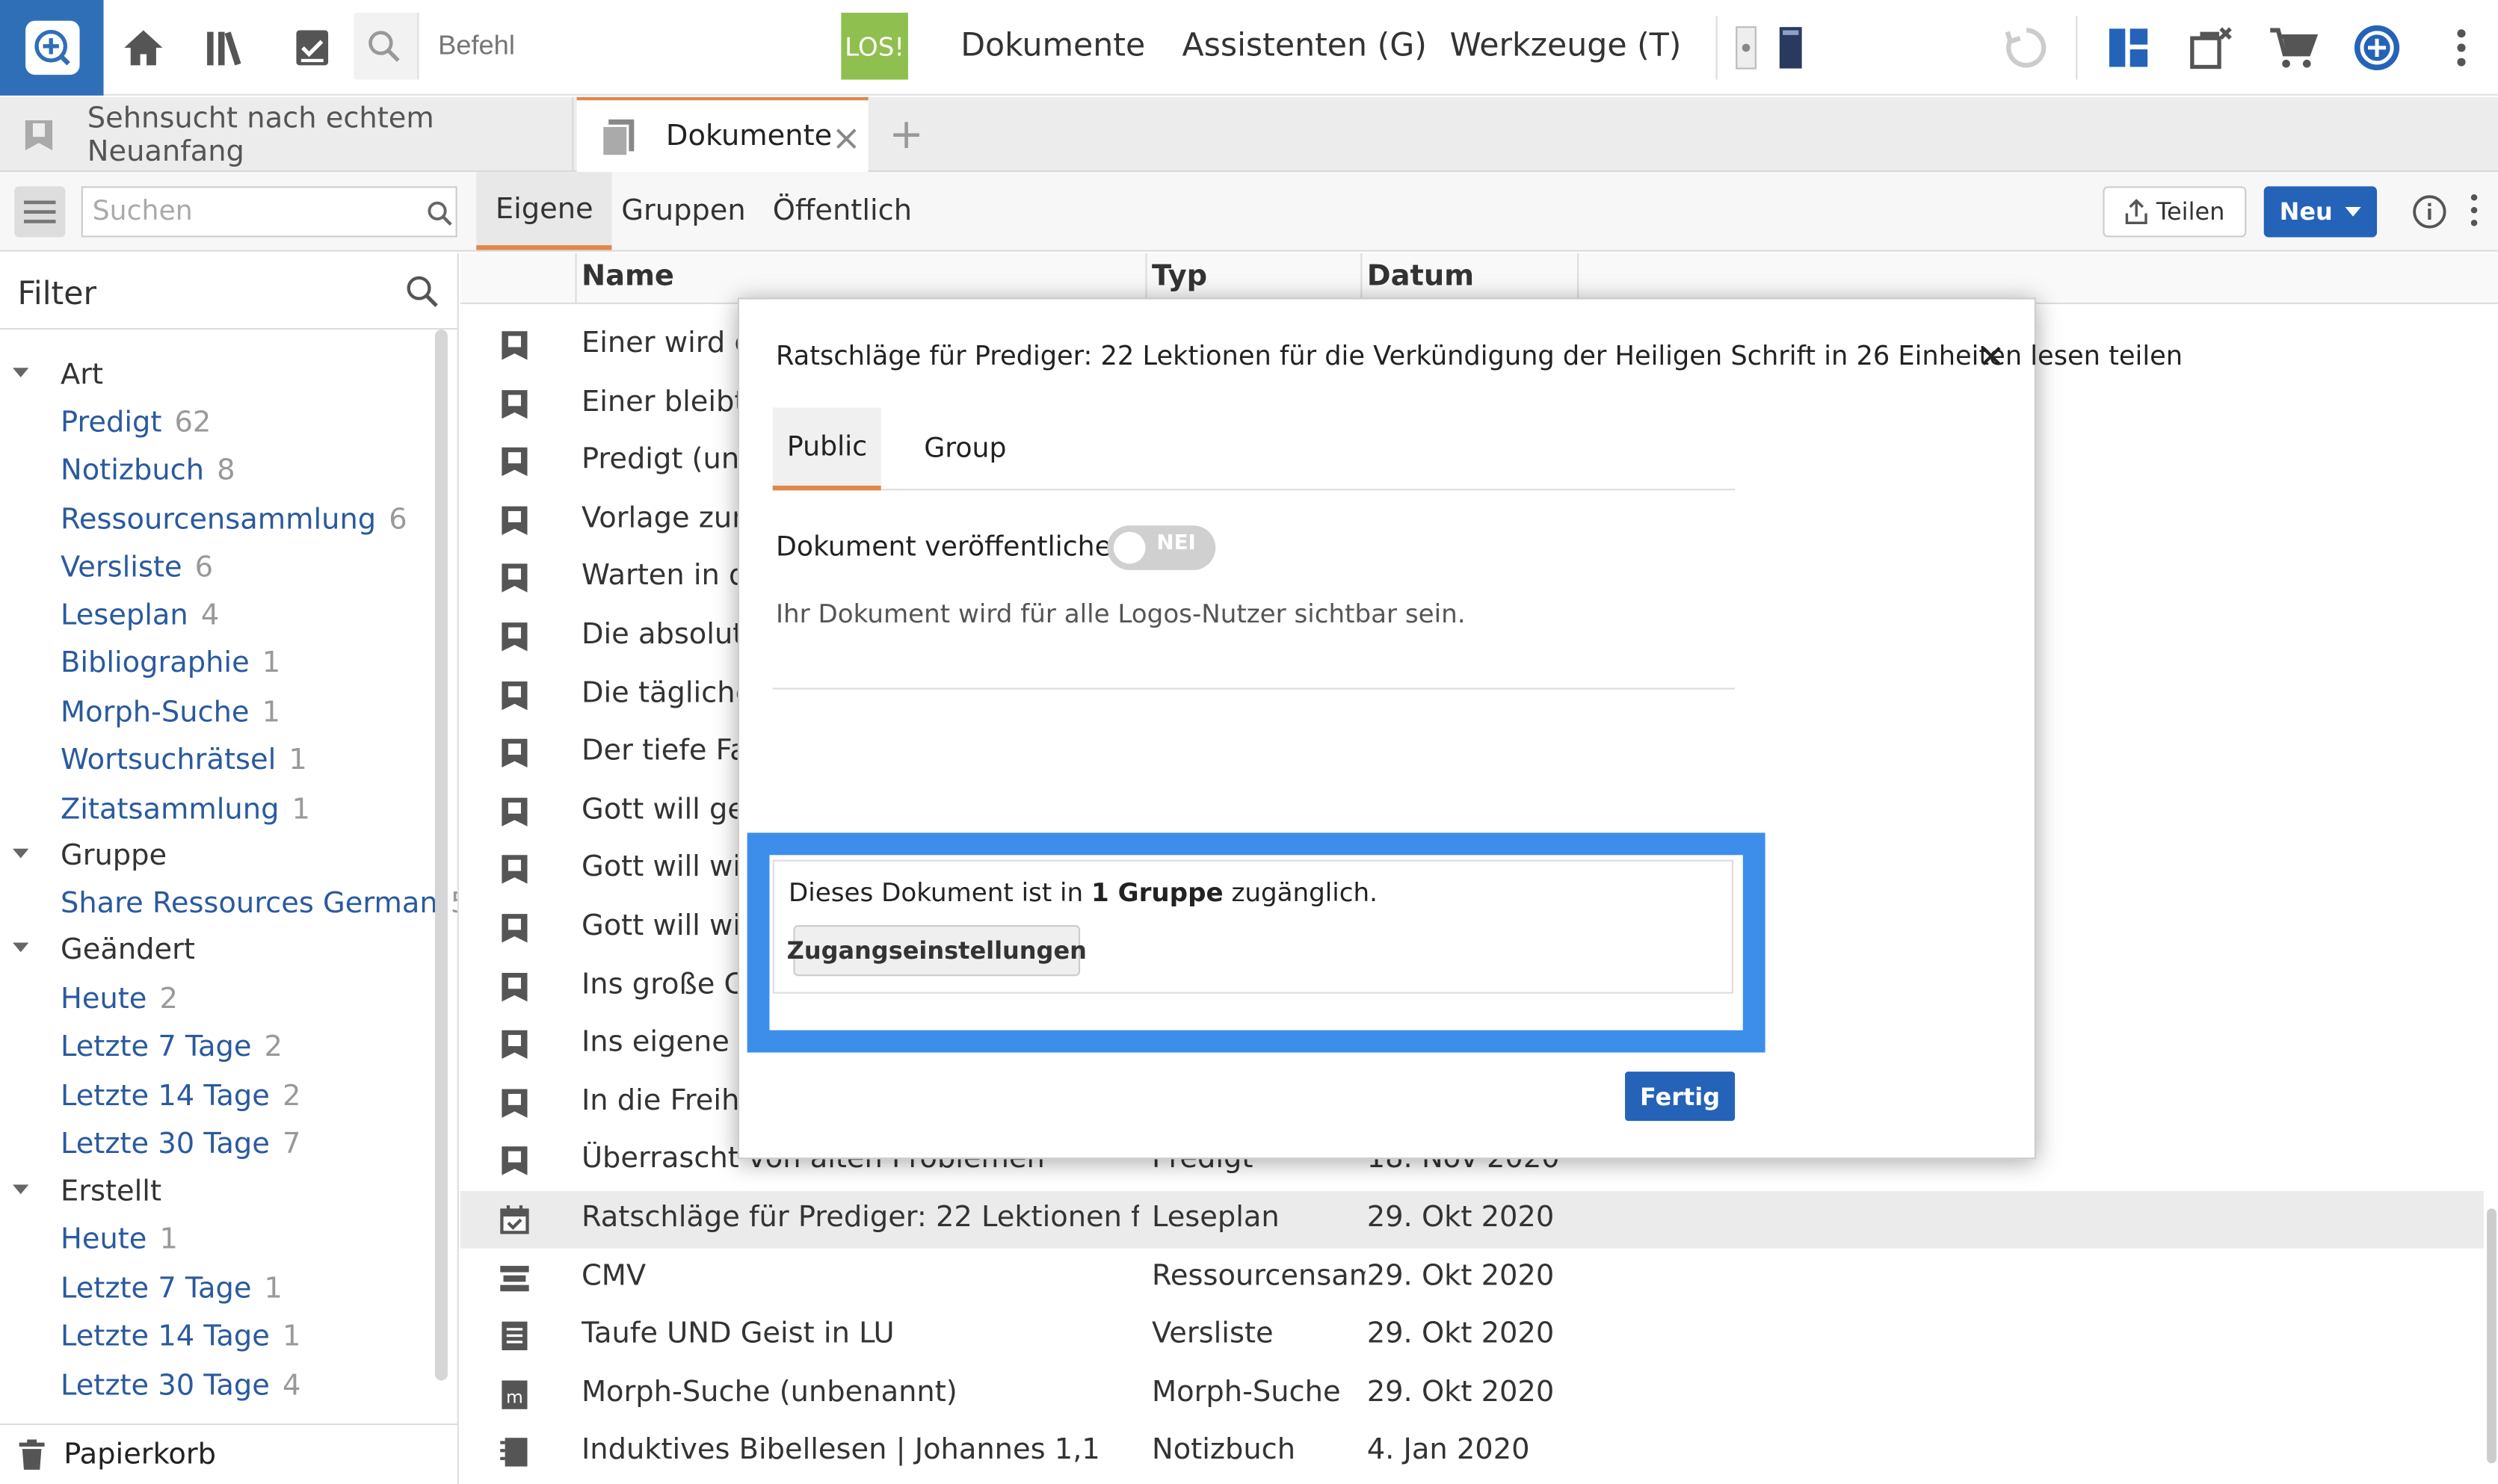 Image resolution: width=2498 pixels, height=1484 pixels. Describe the element at coordinates (143, 47) in the screenshot. I see `home-icon` at that location.